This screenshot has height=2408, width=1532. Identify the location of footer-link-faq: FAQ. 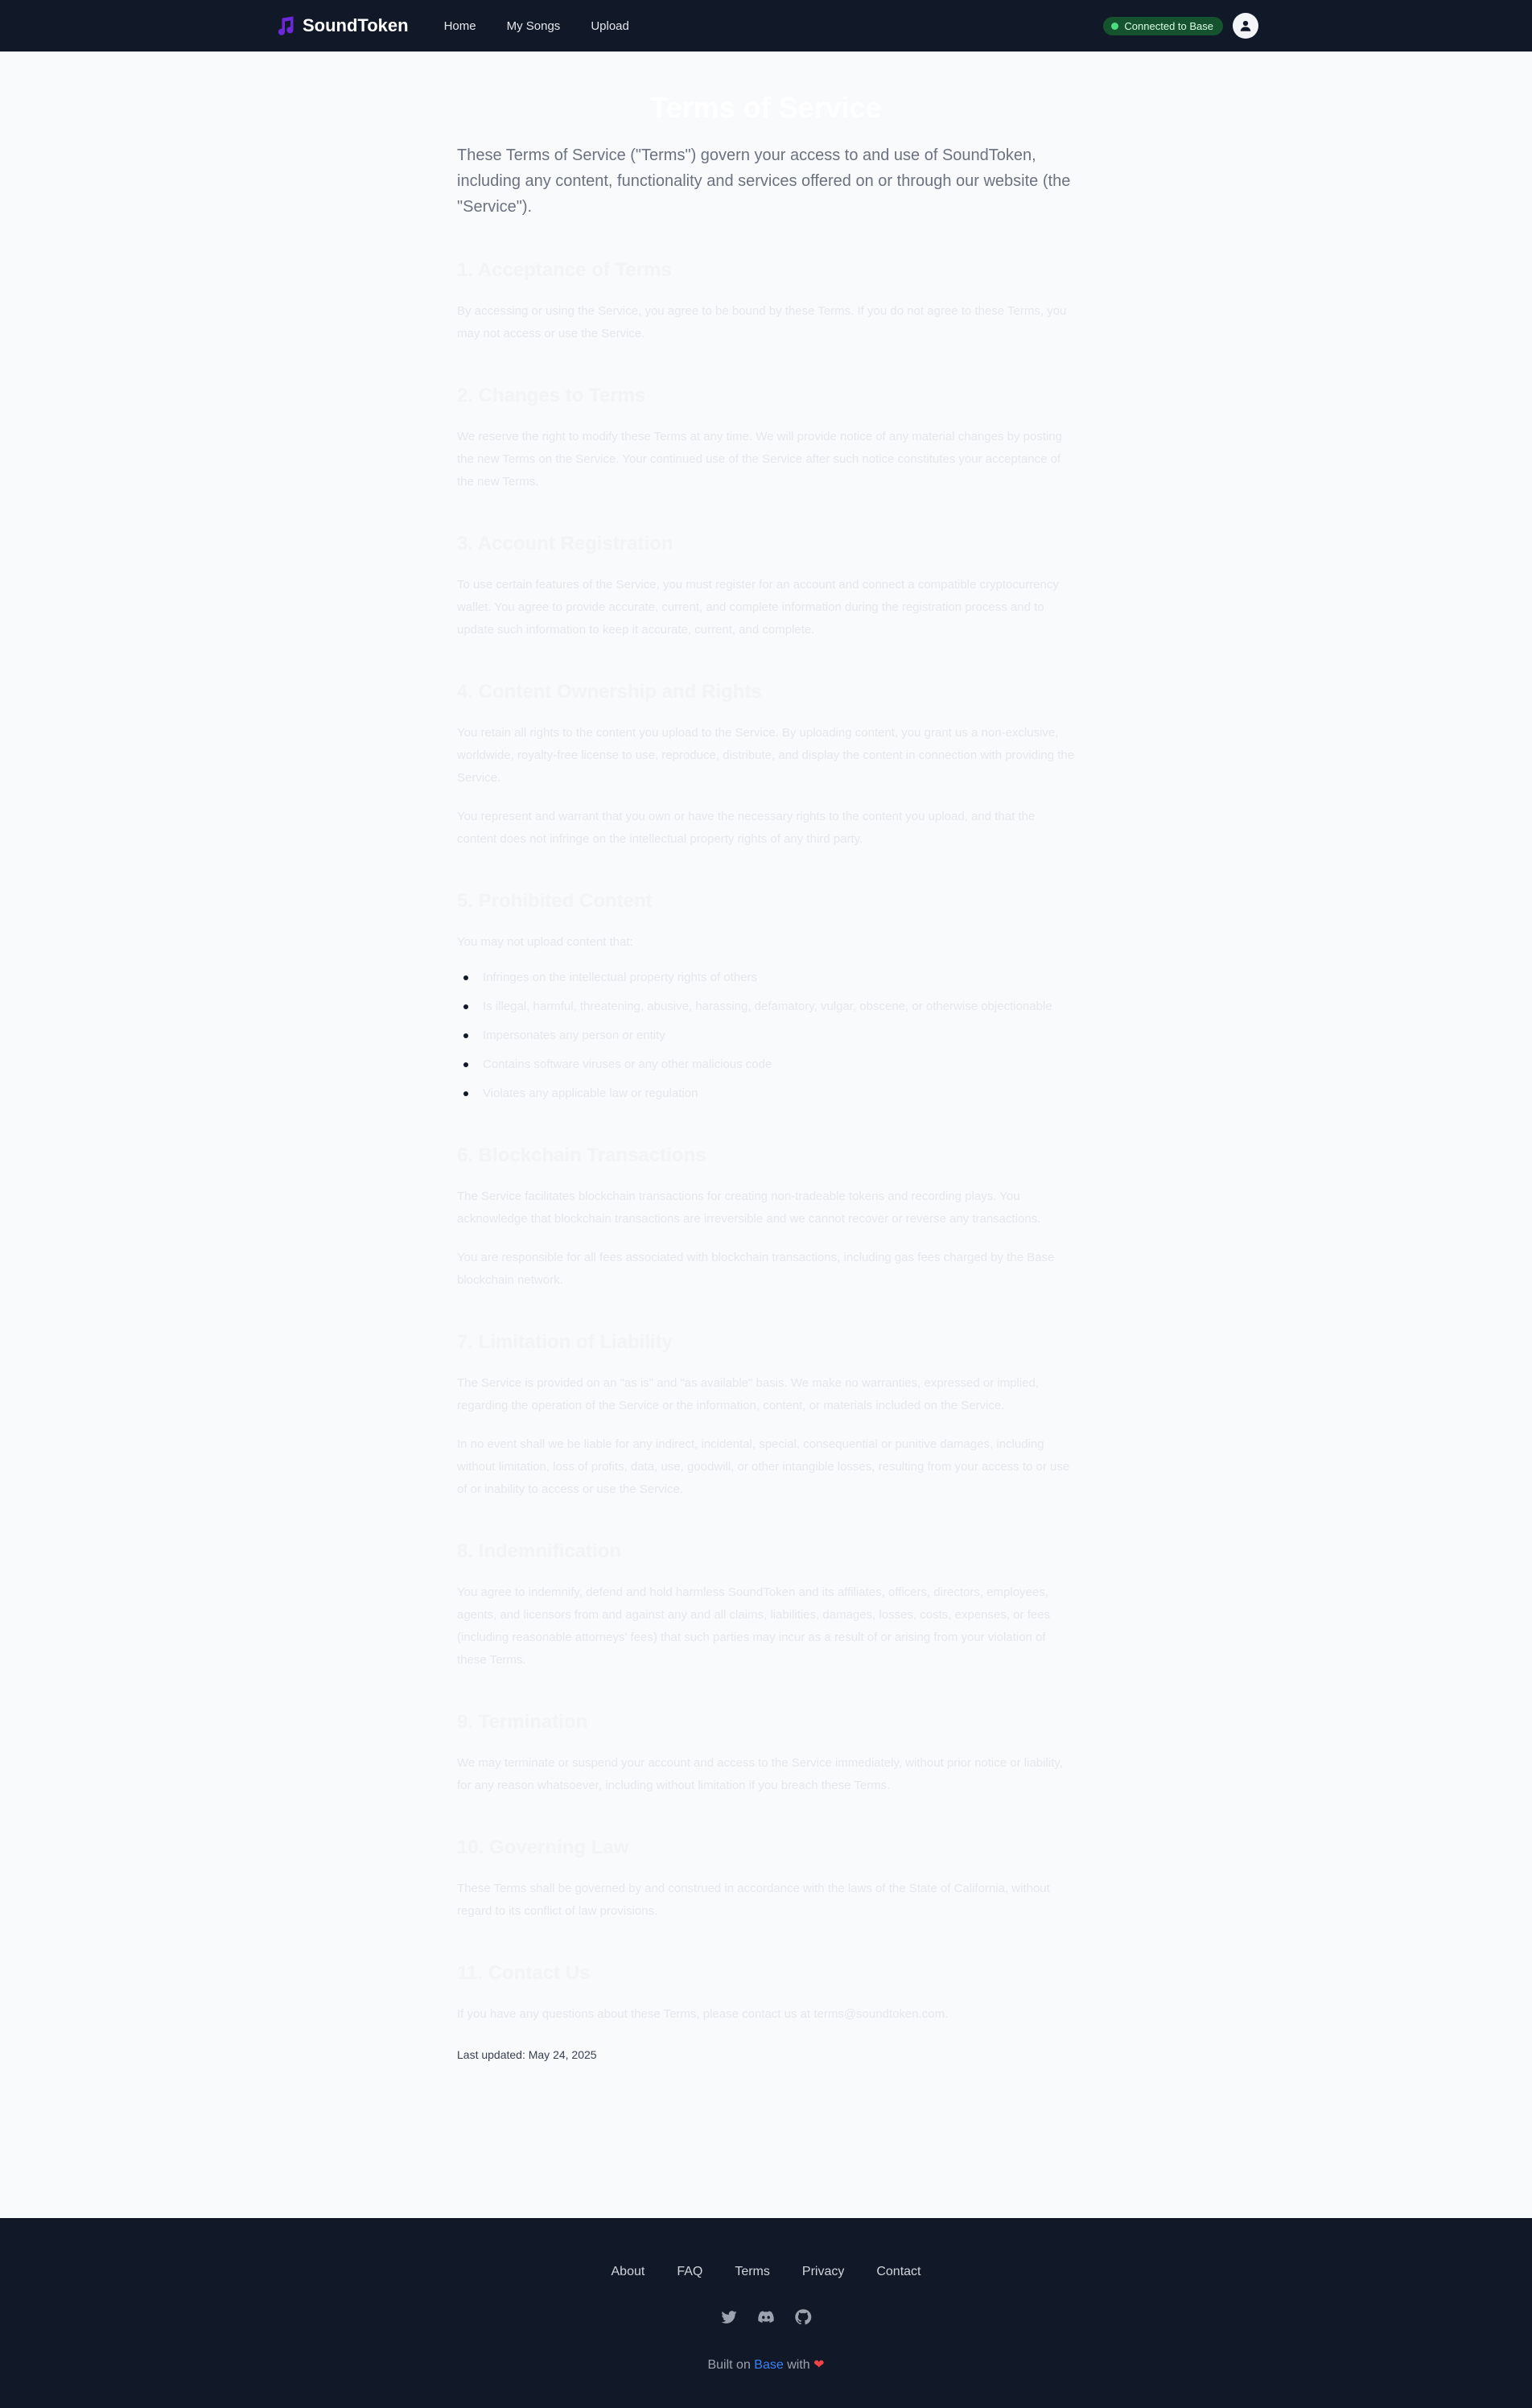
(689, 2272).